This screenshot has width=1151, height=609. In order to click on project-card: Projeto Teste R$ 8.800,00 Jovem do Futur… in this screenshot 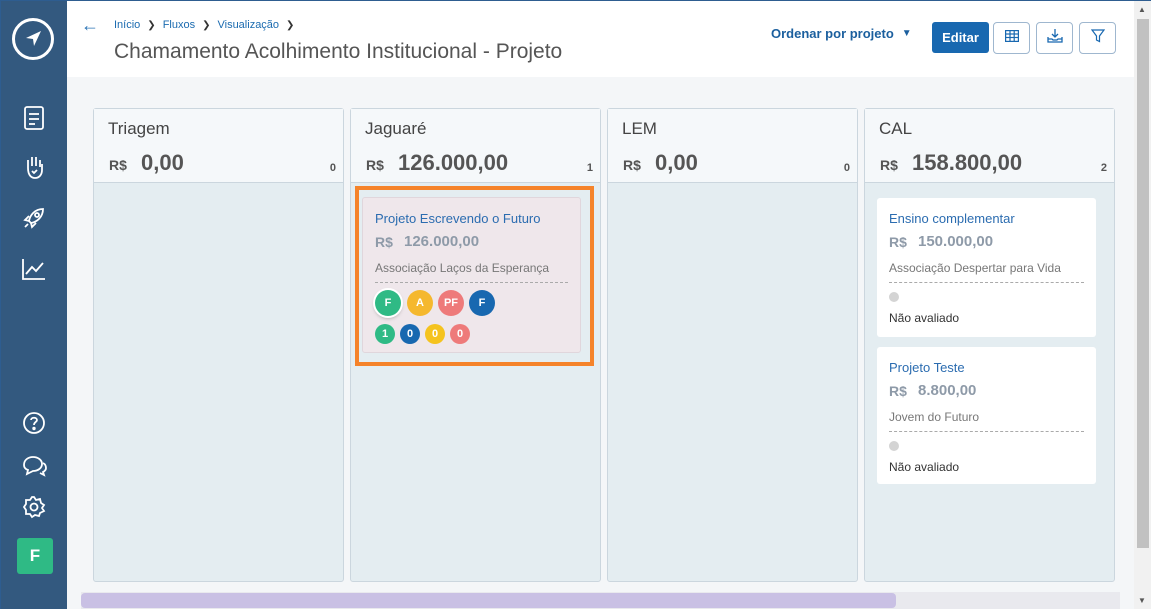, I will do `click(986, 415)`.